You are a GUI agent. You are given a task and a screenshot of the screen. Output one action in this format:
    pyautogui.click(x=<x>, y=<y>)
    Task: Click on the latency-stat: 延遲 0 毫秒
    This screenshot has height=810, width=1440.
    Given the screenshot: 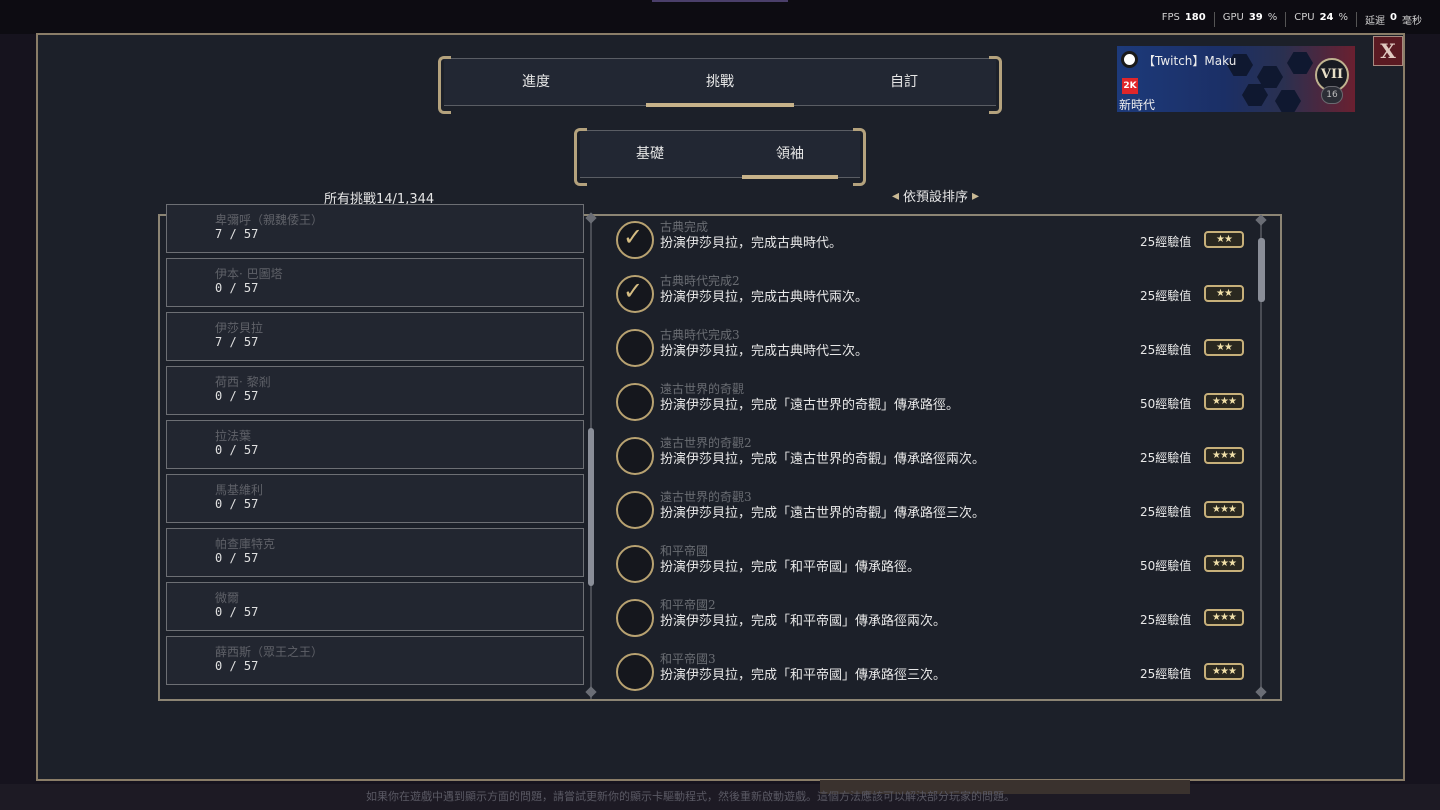 What is the action you would take?
    pyautogui.click(x=1393, y=19)
    